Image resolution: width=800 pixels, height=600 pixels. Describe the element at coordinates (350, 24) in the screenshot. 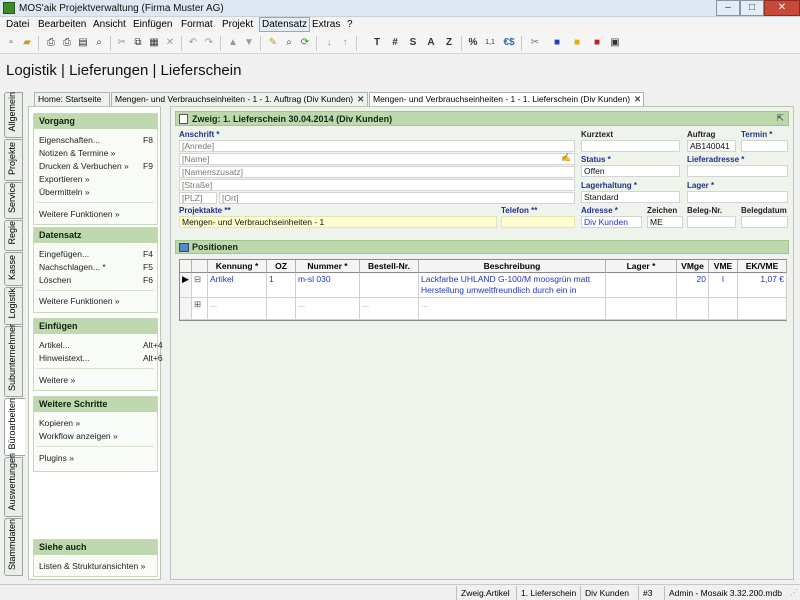

I see `menu-help: ?` at that location.